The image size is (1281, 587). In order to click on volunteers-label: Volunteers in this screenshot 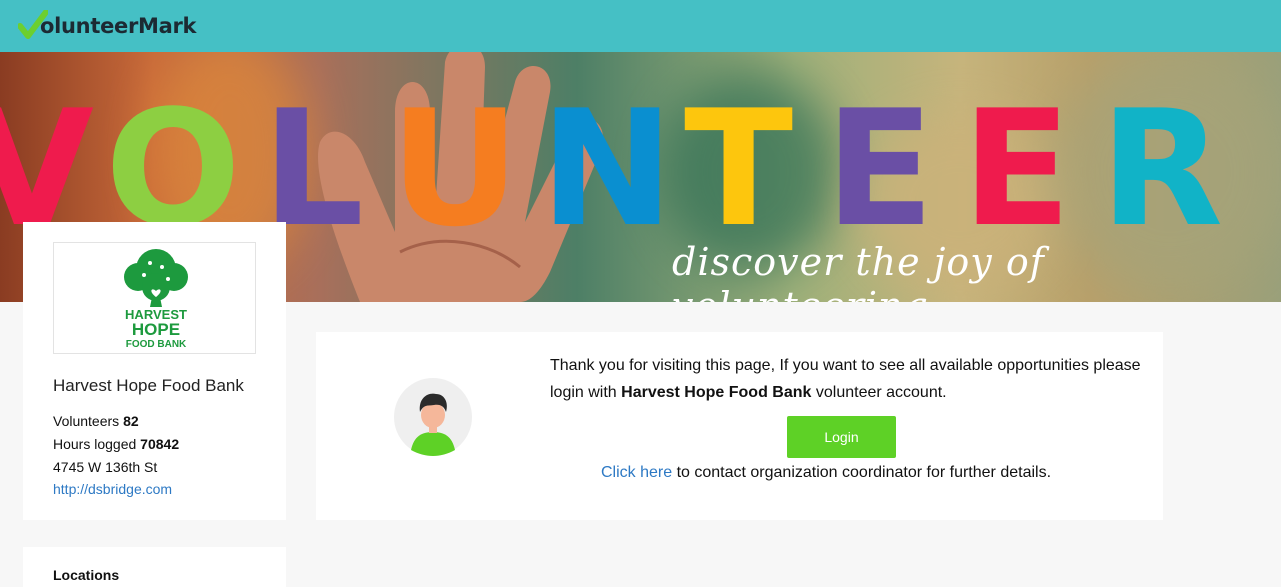, I will do `click(86, 421)`.